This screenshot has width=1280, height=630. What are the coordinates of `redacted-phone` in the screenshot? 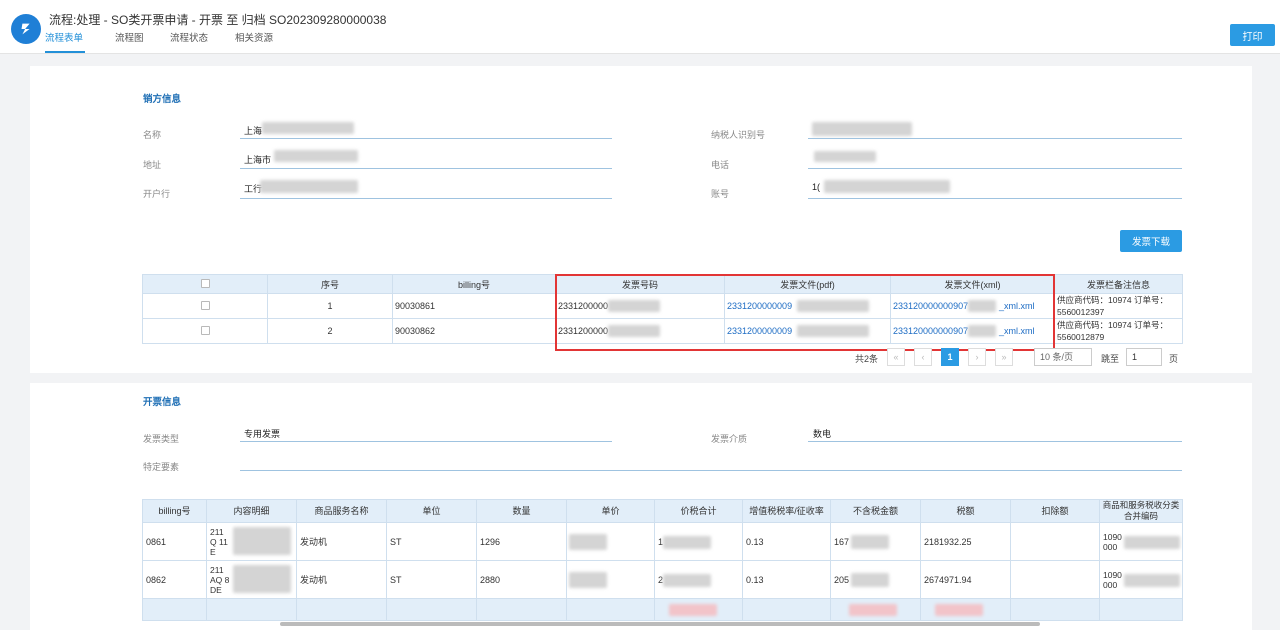 It's located at (845, 156).